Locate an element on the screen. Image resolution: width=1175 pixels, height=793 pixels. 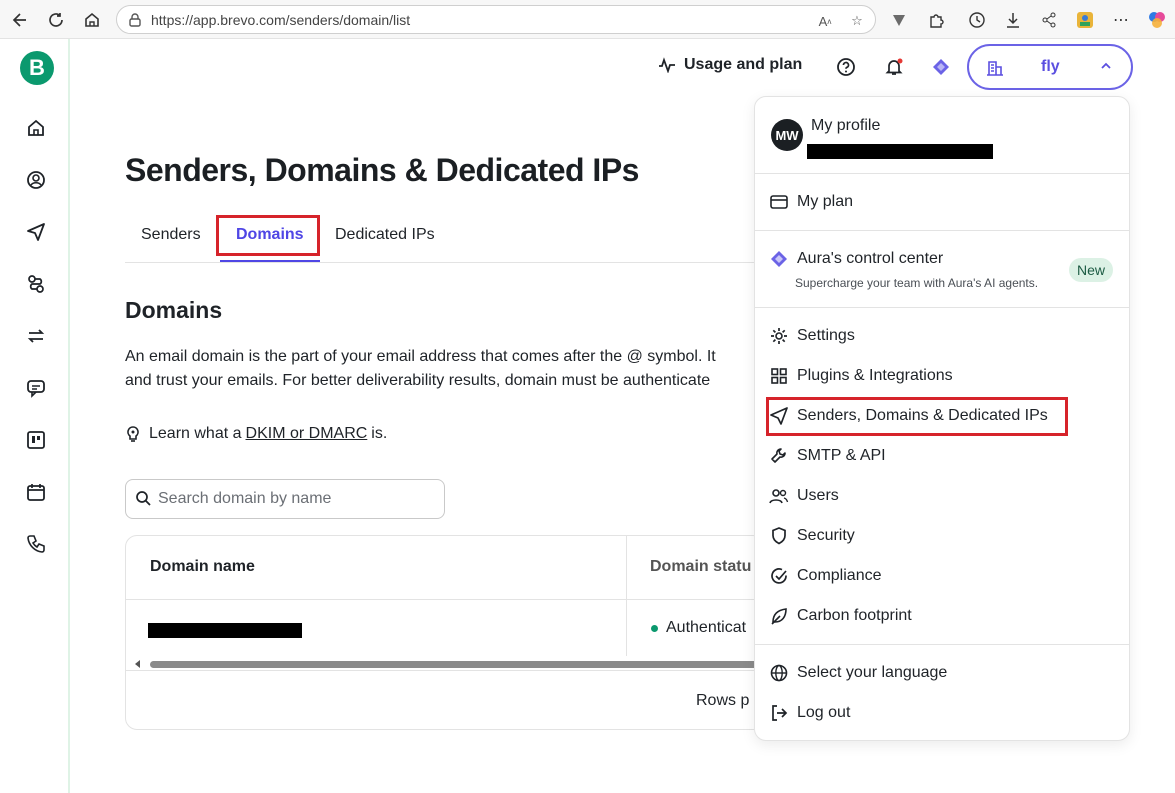
carbon-label: Carbon footprint is located at coordinates (854, 615).